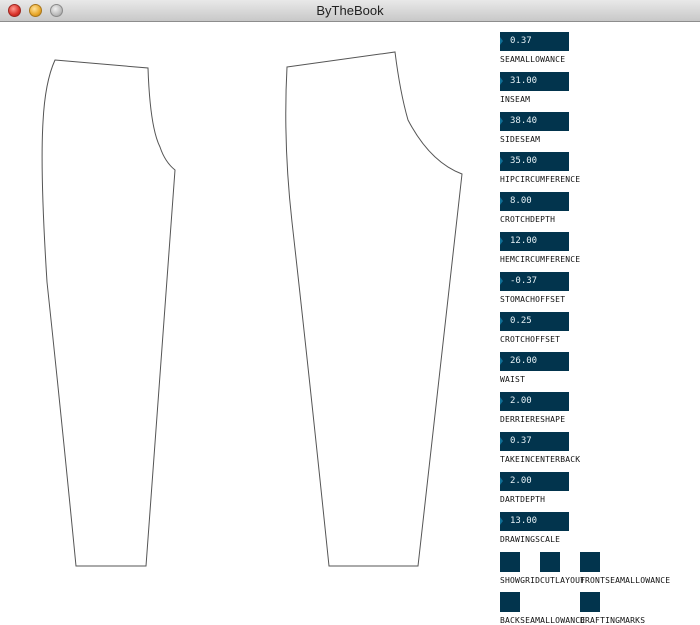  Describe the element at coordinates (534, 41) in the screenshot. I see `seamallowance-input: 0.37` at that location.